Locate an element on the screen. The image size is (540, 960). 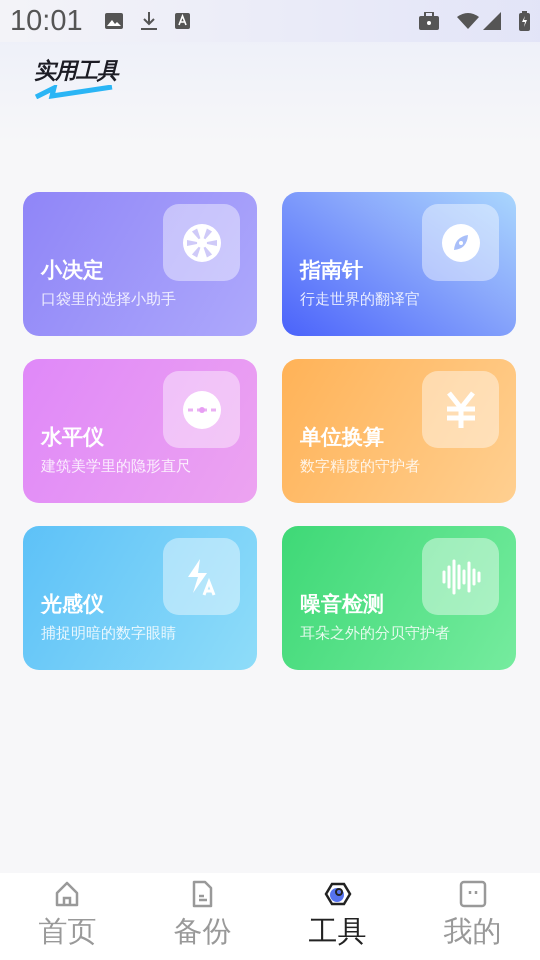
battery-icon is located at coordinates (524, 21).